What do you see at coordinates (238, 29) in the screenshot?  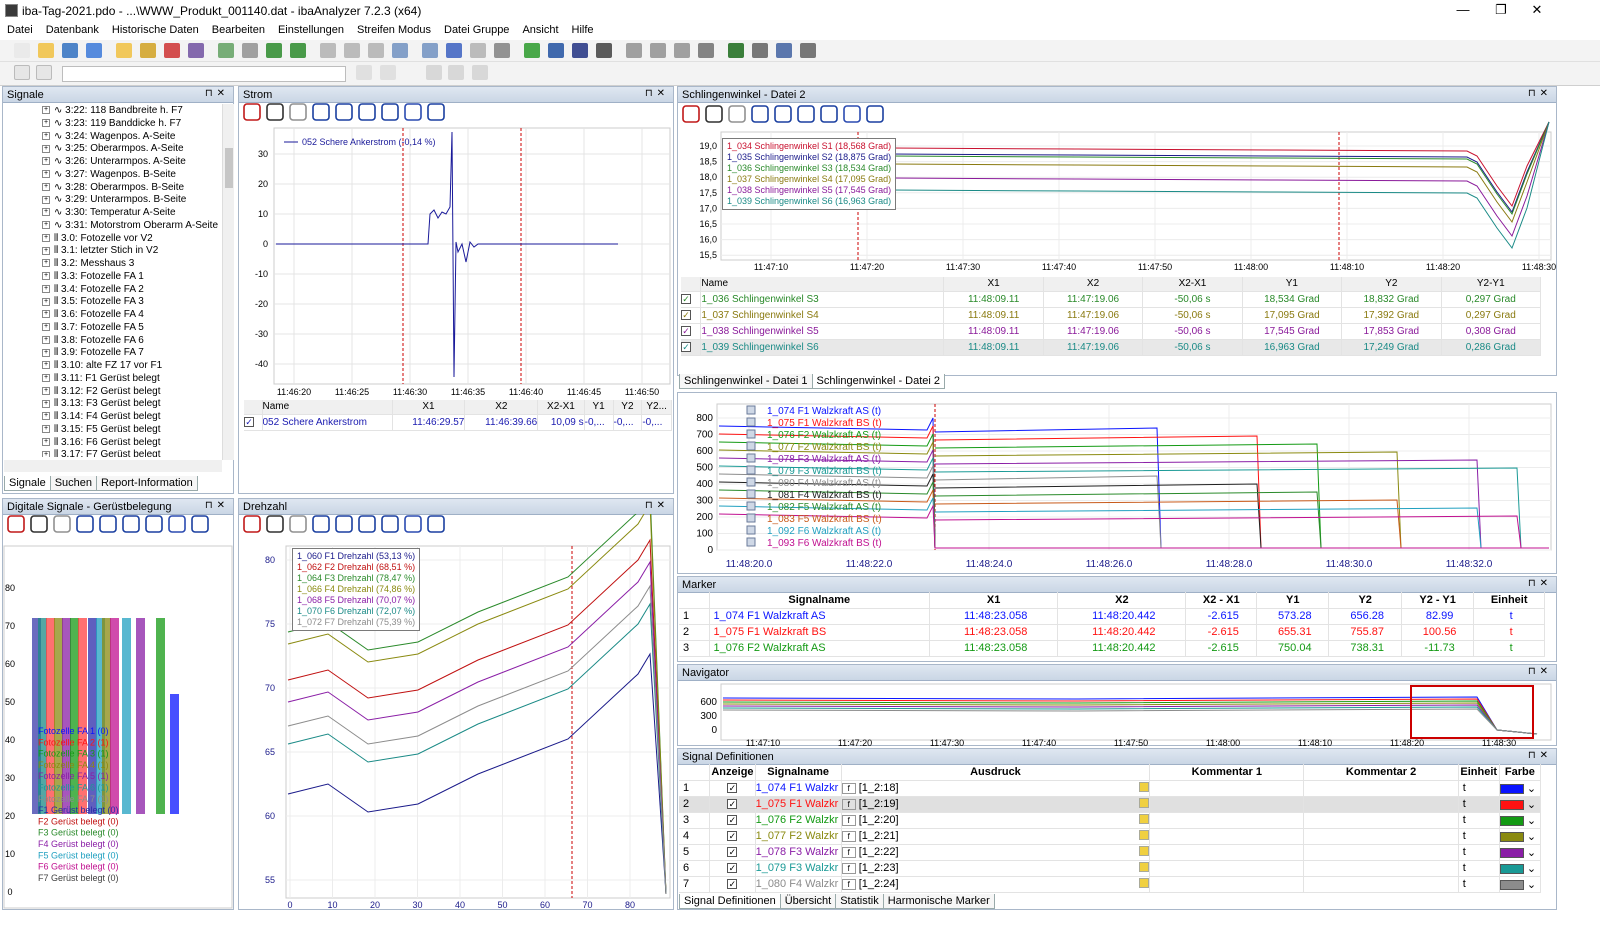 I see `menu-bearbeiten: Bearbeiten` at bounding box center [238, 29].